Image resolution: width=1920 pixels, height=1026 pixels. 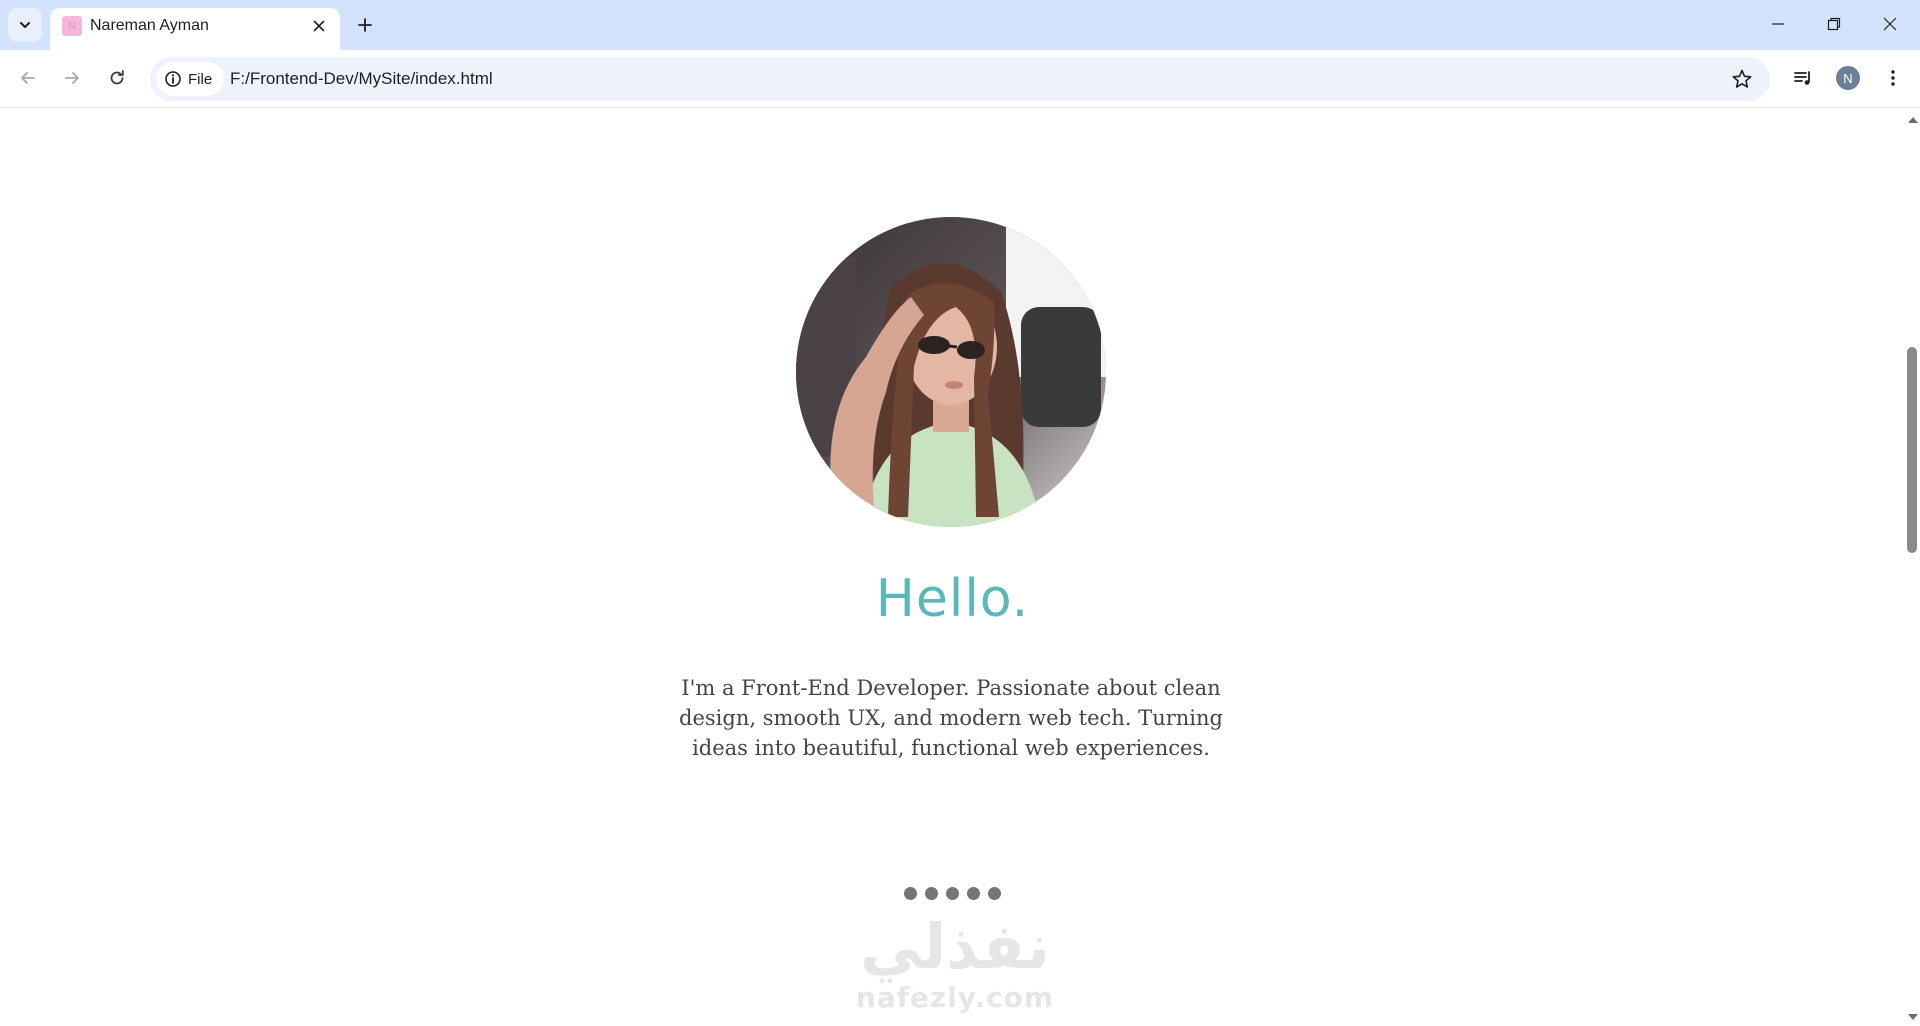 I want to click on media-controls-button, so click(x=1803, y=78).